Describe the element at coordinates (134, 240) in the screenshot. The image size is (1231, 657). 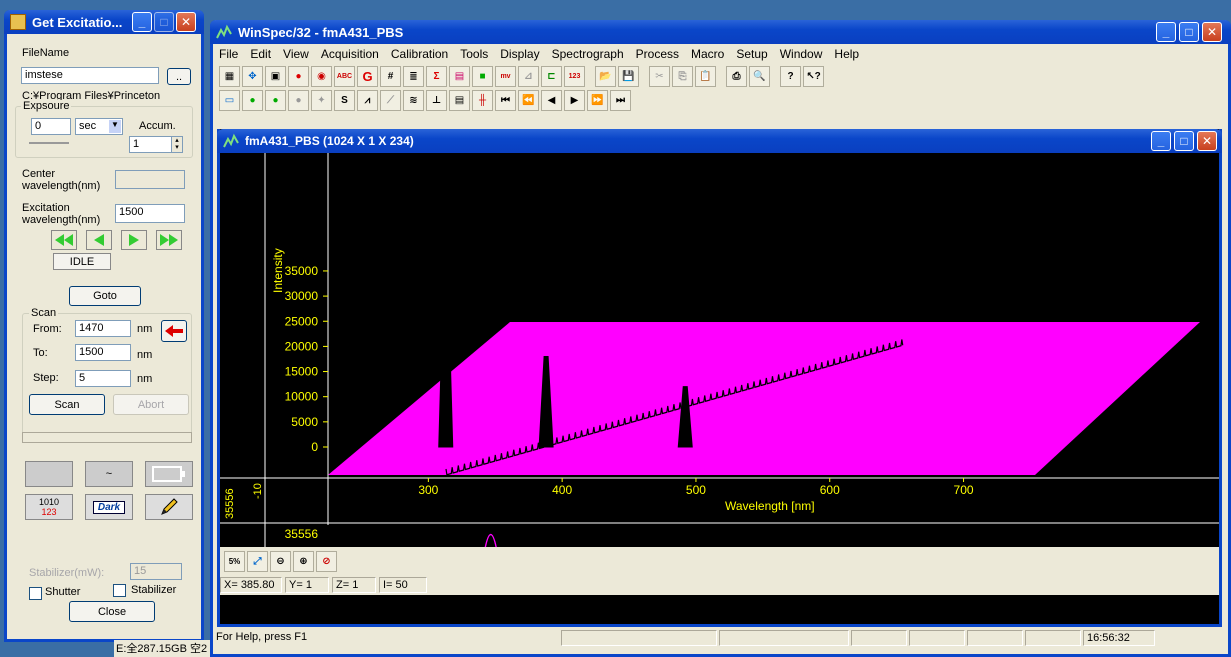
I see `step-forward-button` at that location.